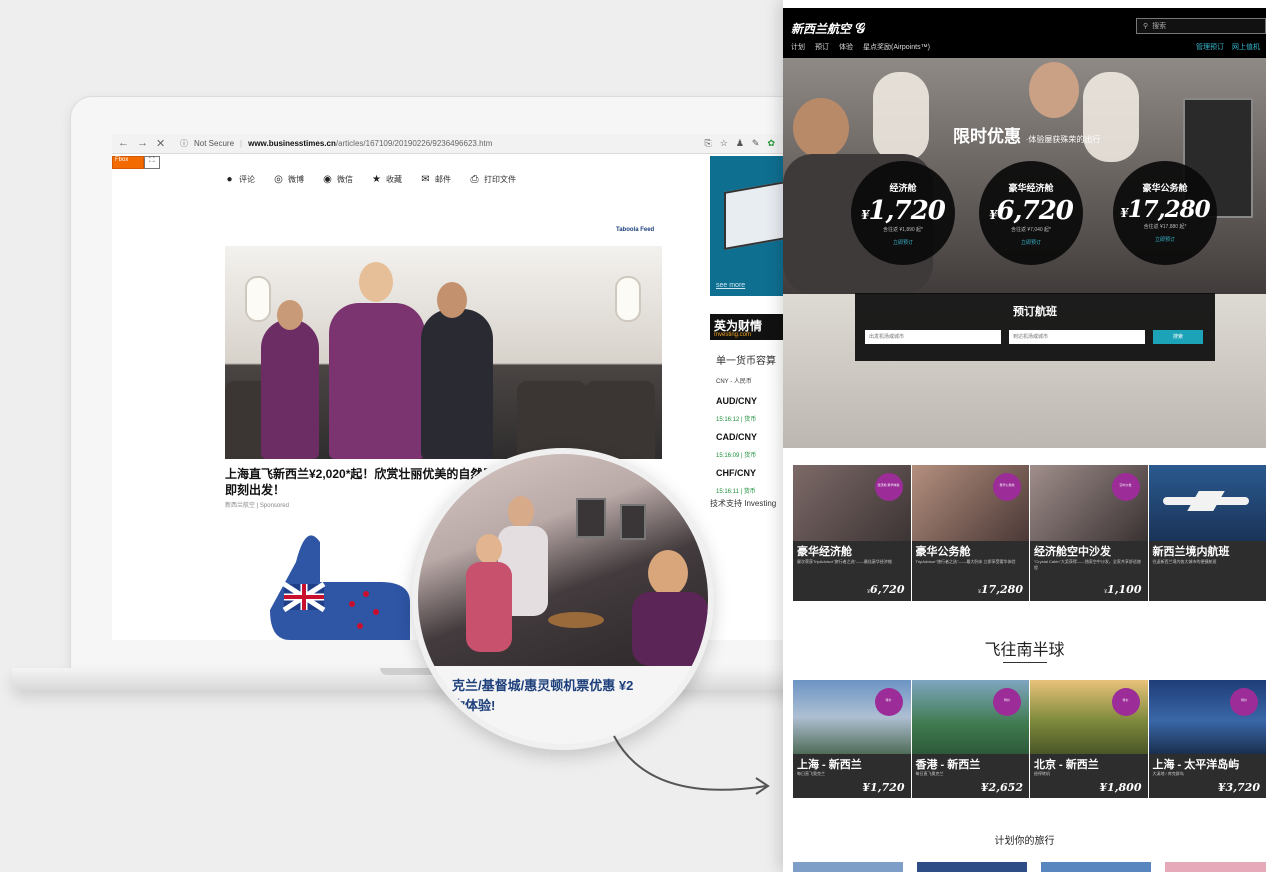 This screenshot has height=872, width=1266. Describe the element at coordinates (1210, 47) in the screenshot. I see `nav-manage-booking: 管理预订` at that location.